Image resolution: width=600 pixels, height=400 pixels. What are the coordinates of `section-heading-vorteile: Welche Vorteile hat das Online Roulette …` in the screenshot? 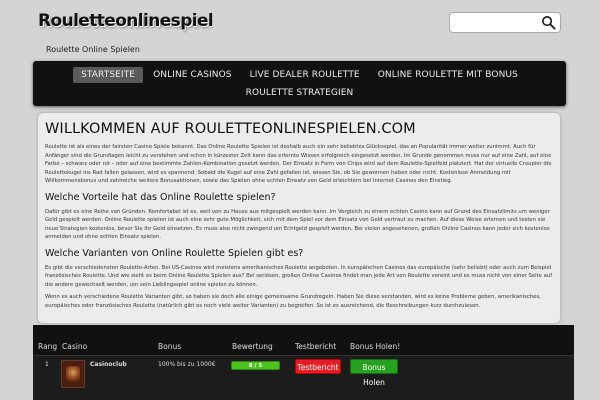 It's located at (160, 197).